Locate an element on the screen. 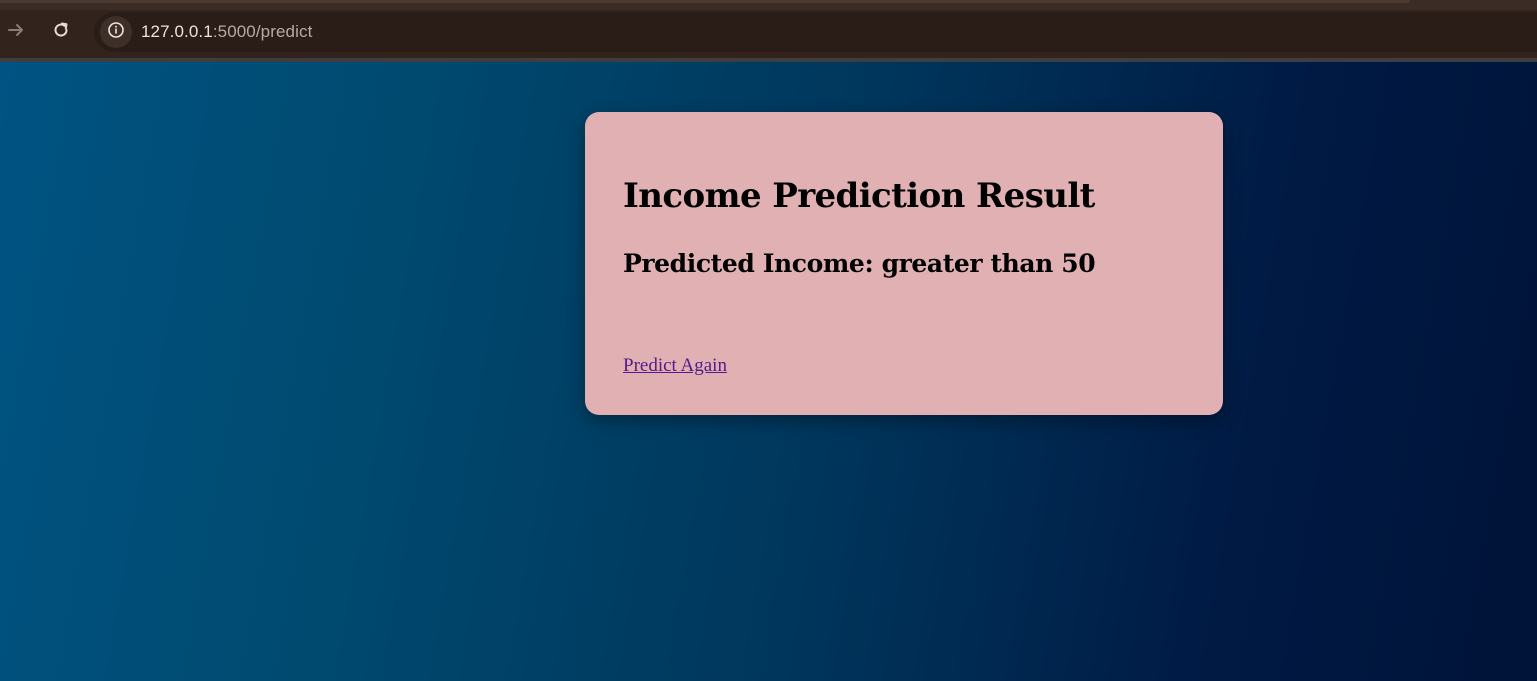 Image resolution: width=1537 pixels, height=681 pixels. tab-edge is located at coordinates (705, 1).